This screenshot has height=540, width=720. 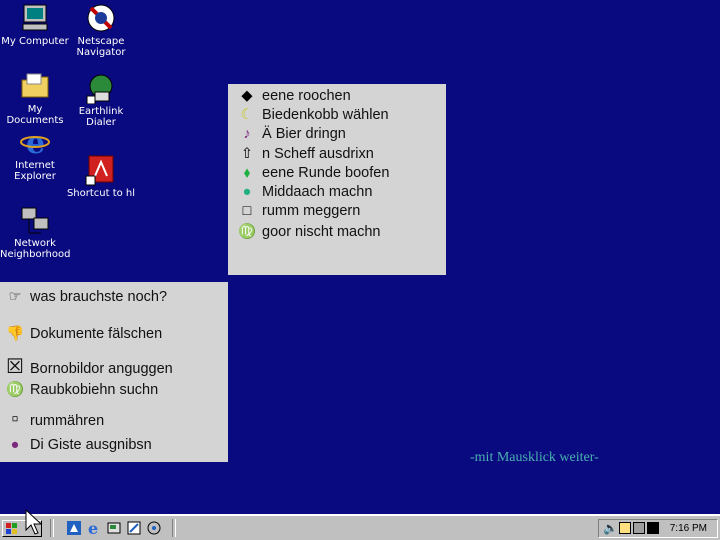 I want to click on list-item: ♍ goor nischt machn, so click(x=308, y=231).